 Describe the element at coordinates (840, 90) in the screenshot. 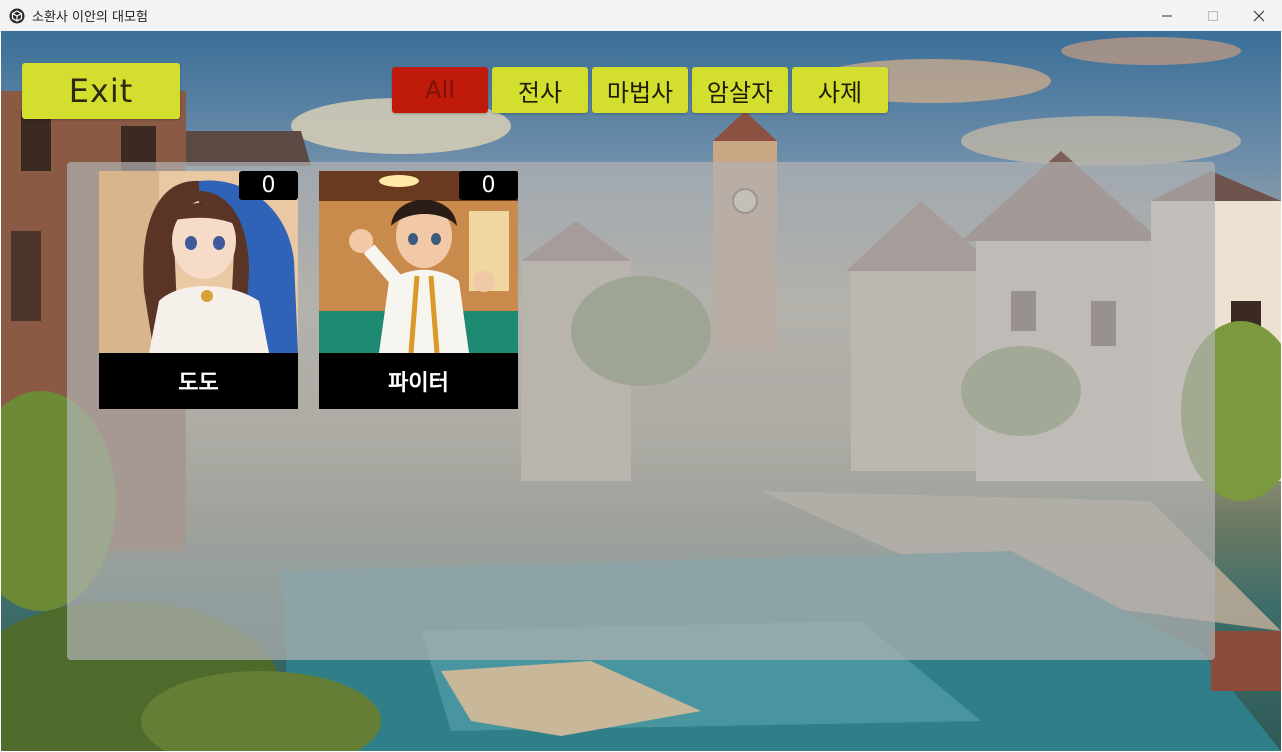

I see `tab-priest: 사제` at that location.